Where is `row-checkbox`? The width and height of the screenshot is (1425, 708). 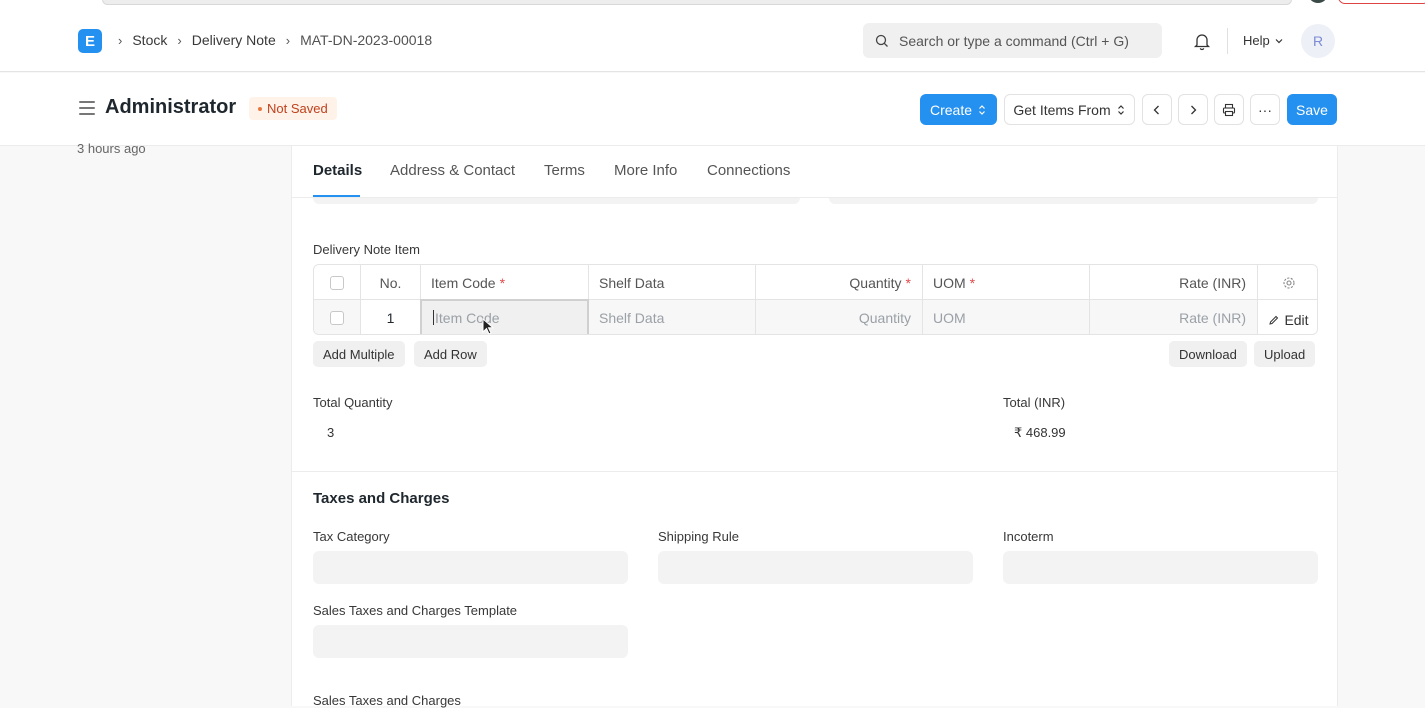
row-checkbox is located at coordinates (337, 317).